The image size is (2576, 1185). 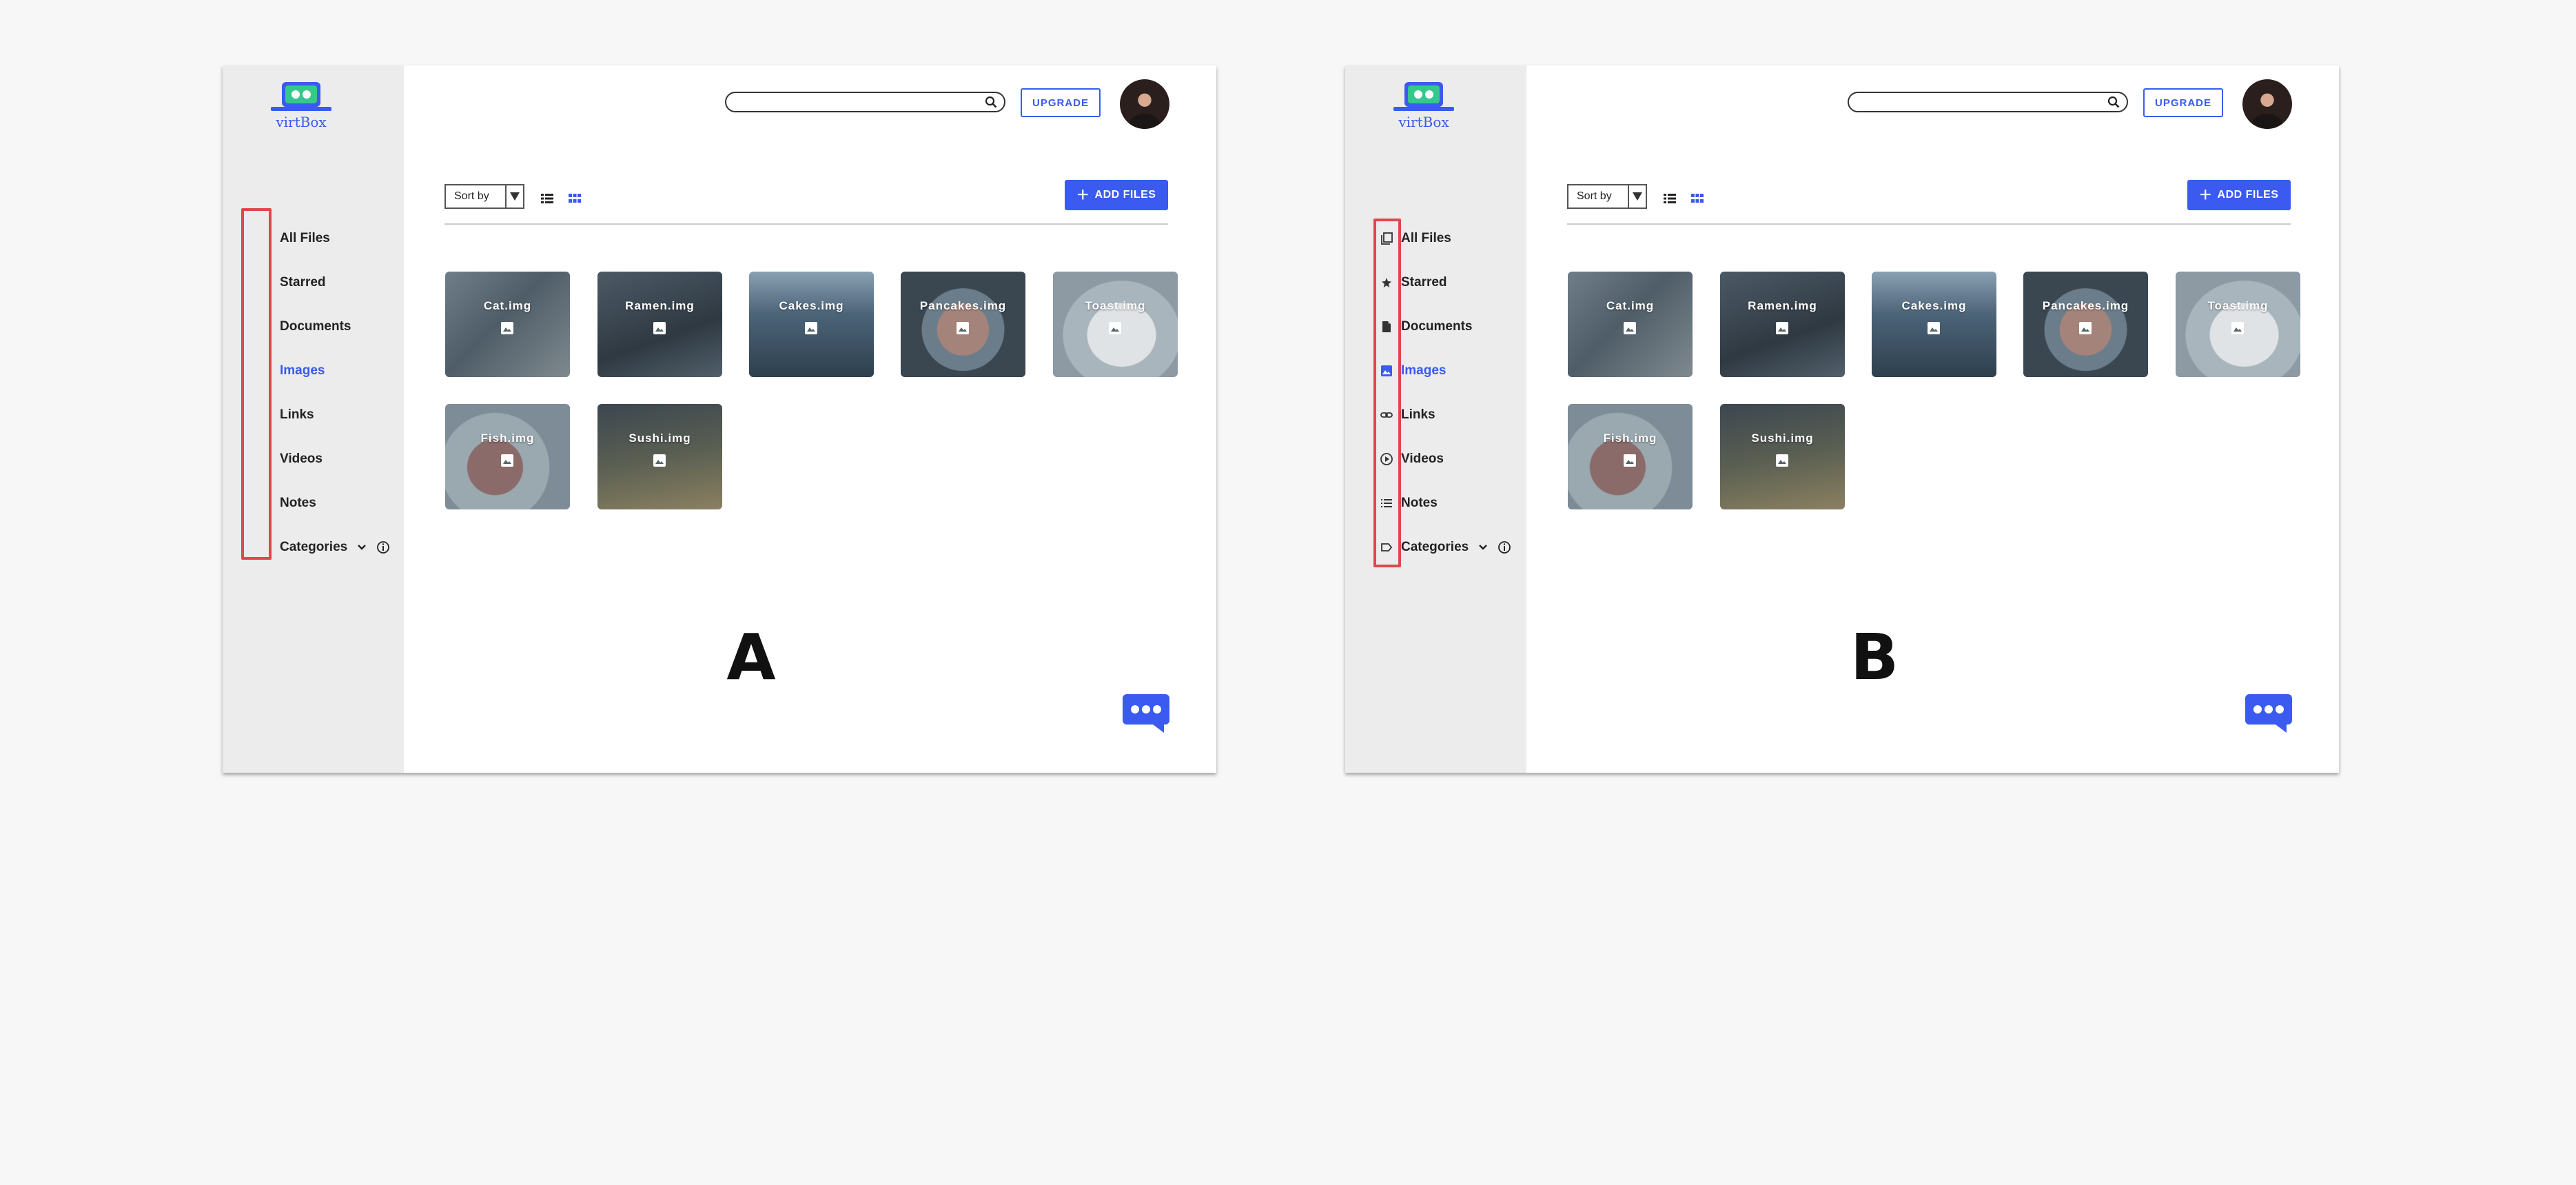 I want to click on sidebar-item-label: Images, so click(x=302, y=370).